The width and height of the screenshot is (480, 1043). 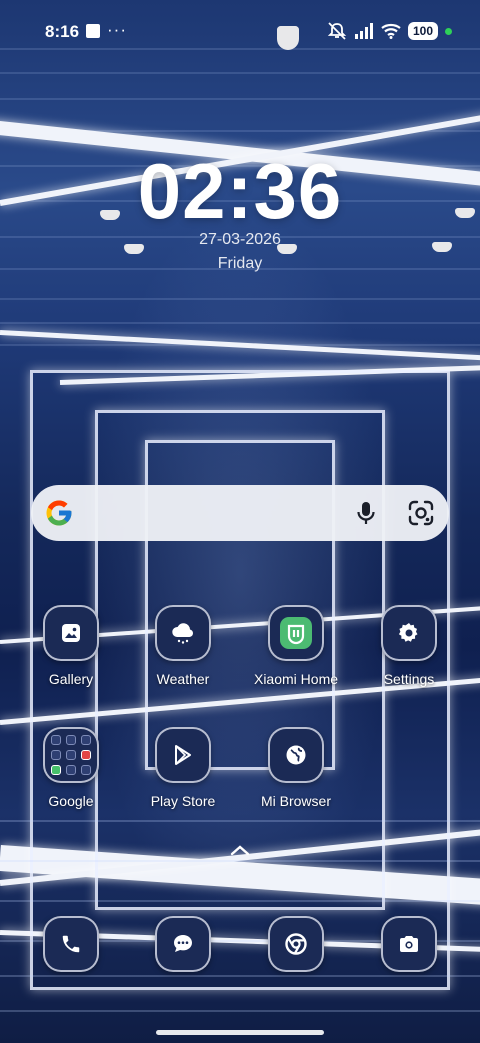 What do you see at coordinates (421, 513) in the screenshot?
I see `google-lens-icon` at bounding box center [421, 513].